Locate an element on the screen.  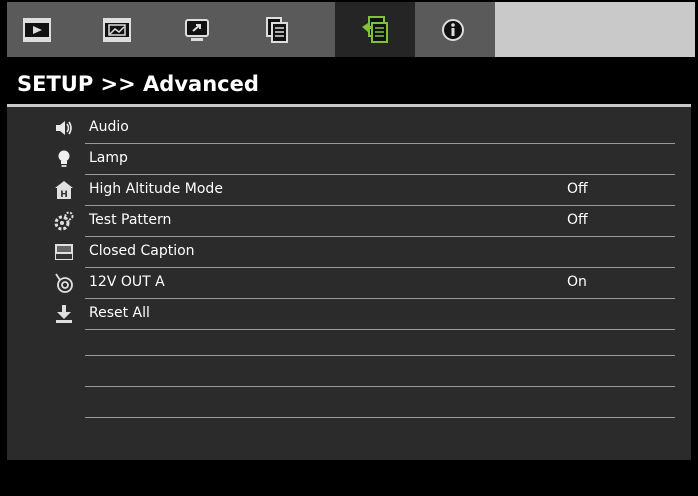
menu-item-label: 12V OUT A is located at coordinates (127, 282).